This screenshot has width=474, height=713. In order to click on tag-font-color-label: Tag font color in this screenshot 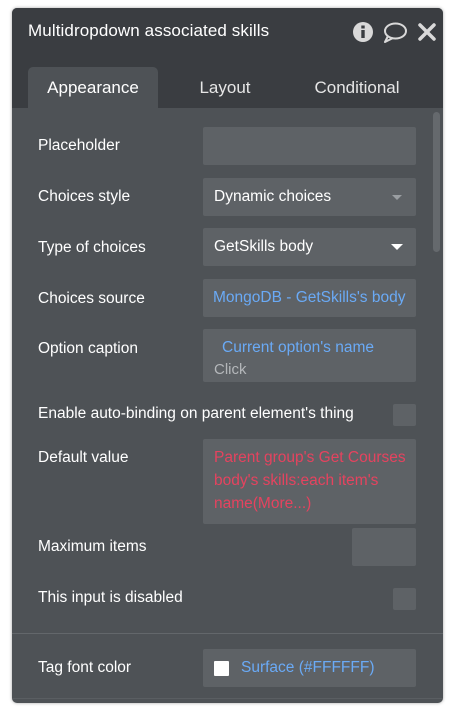, I will do `click(85, 667)`.